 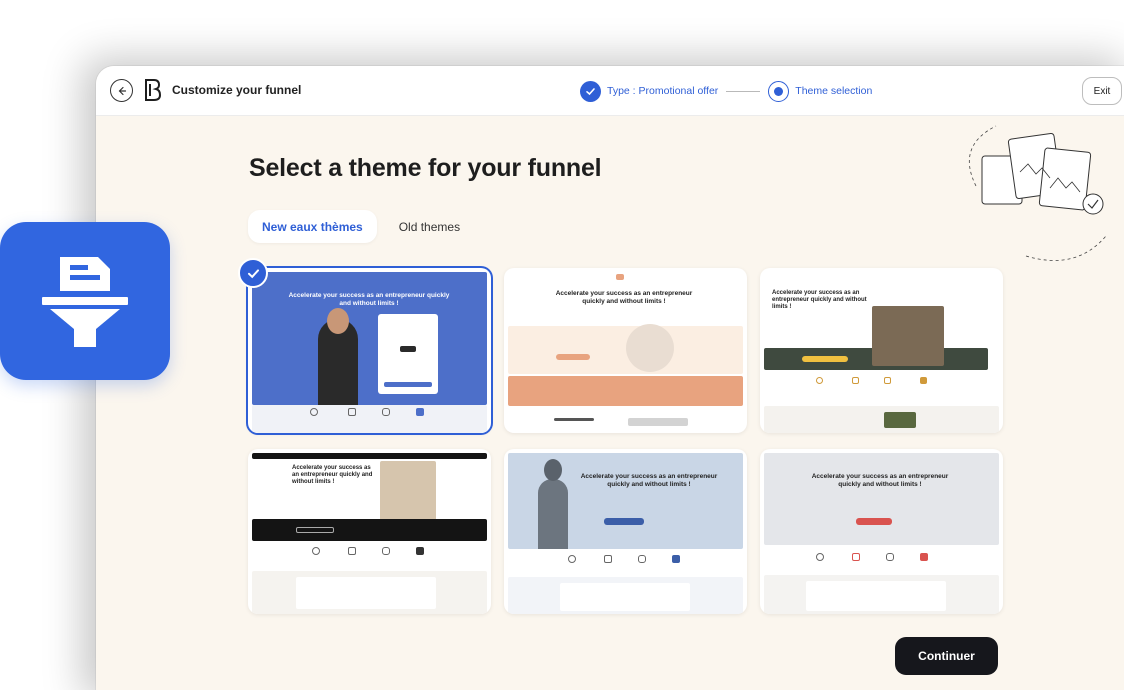 I want to click on step-done-indicator, so click(x=590, y=91).